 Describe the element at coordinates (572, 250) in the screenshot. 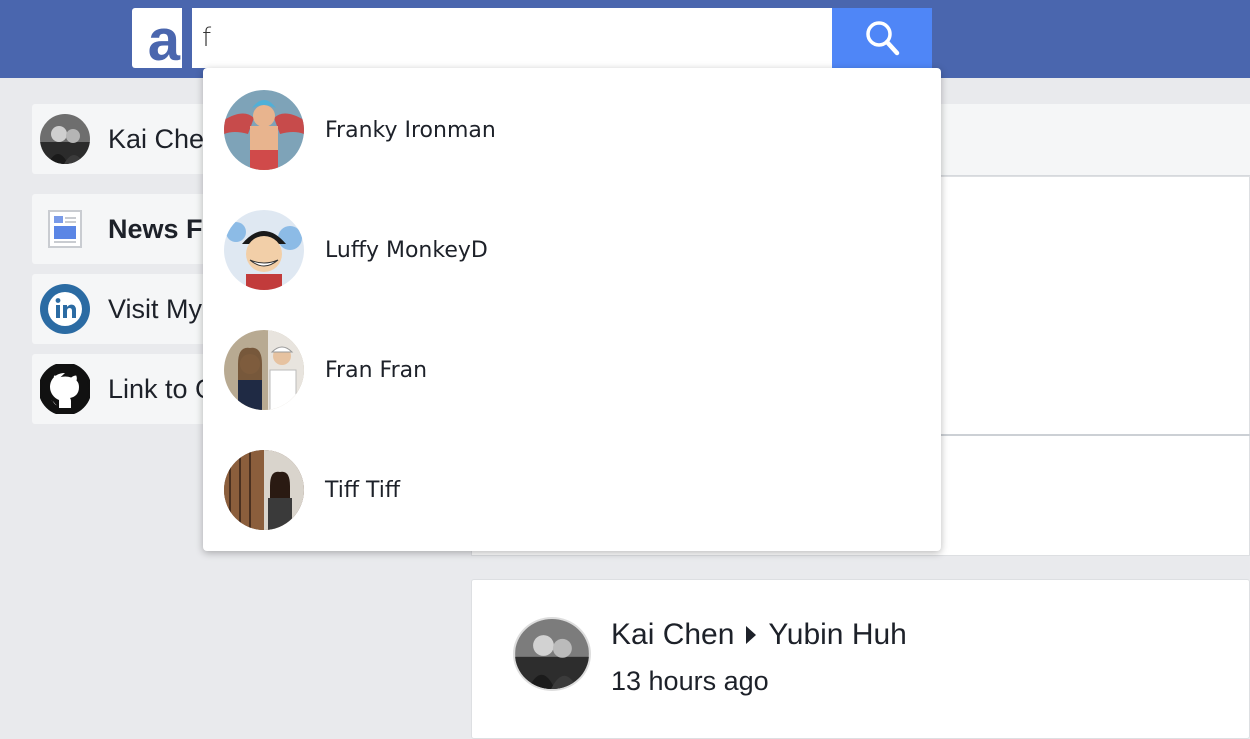

I see `search-result-item: Luffy MonkeyD` at that location.